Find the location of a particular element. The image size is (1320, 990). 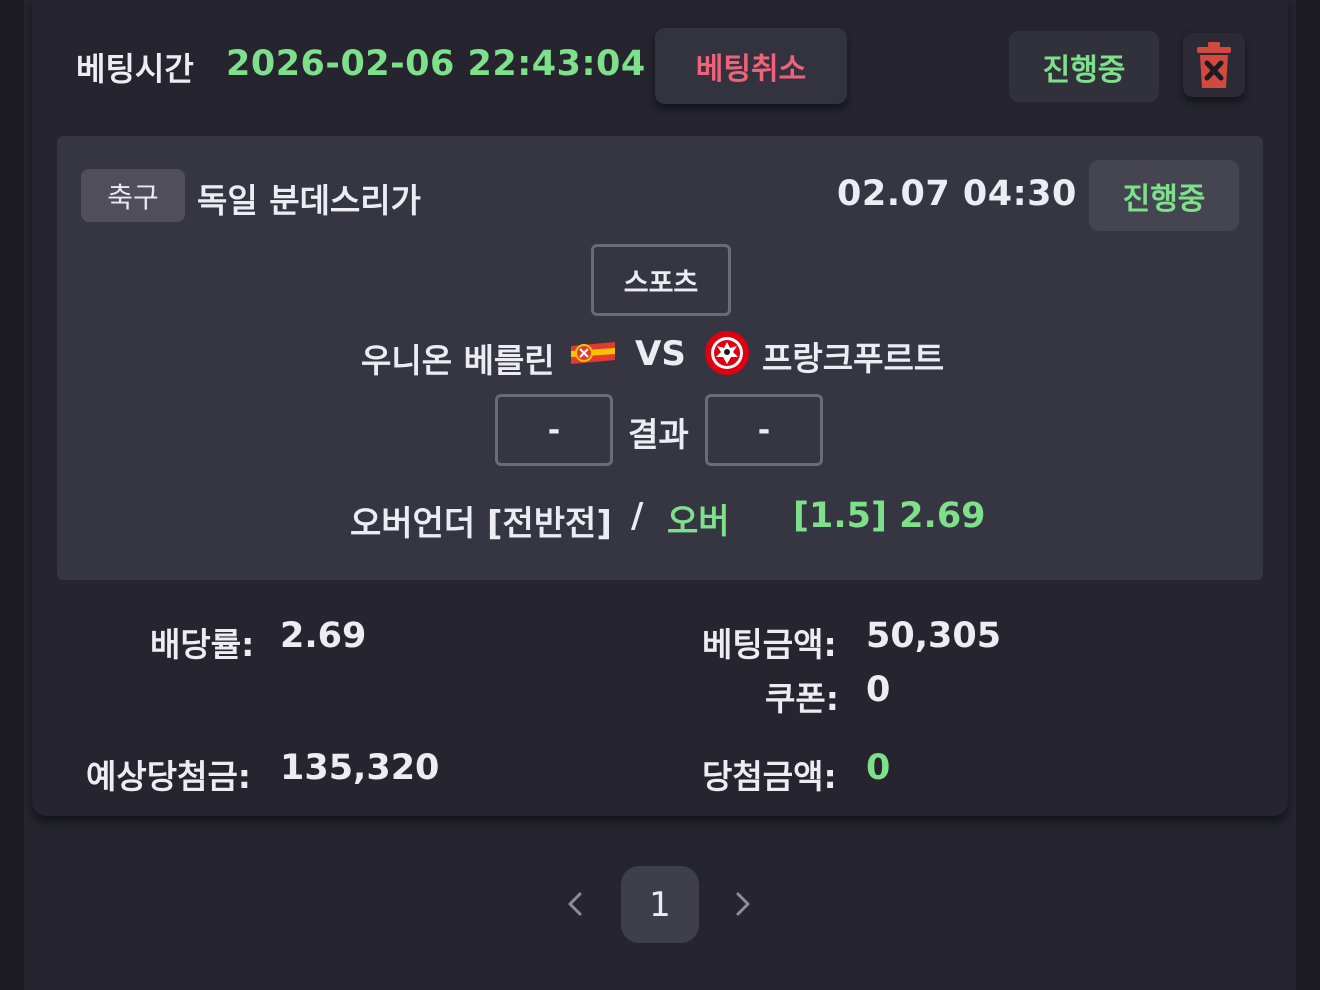

away-score-box: - is located at coordinates (764, 430).